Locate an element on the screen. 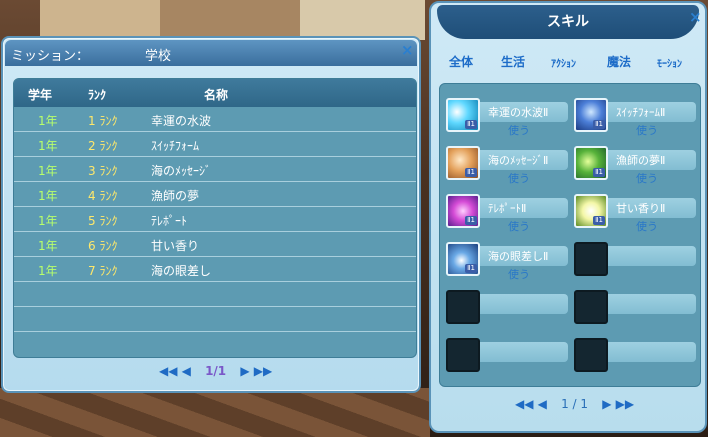  sea-gaze-icon: Ⅱ1 is located at coordinates (463, 259).